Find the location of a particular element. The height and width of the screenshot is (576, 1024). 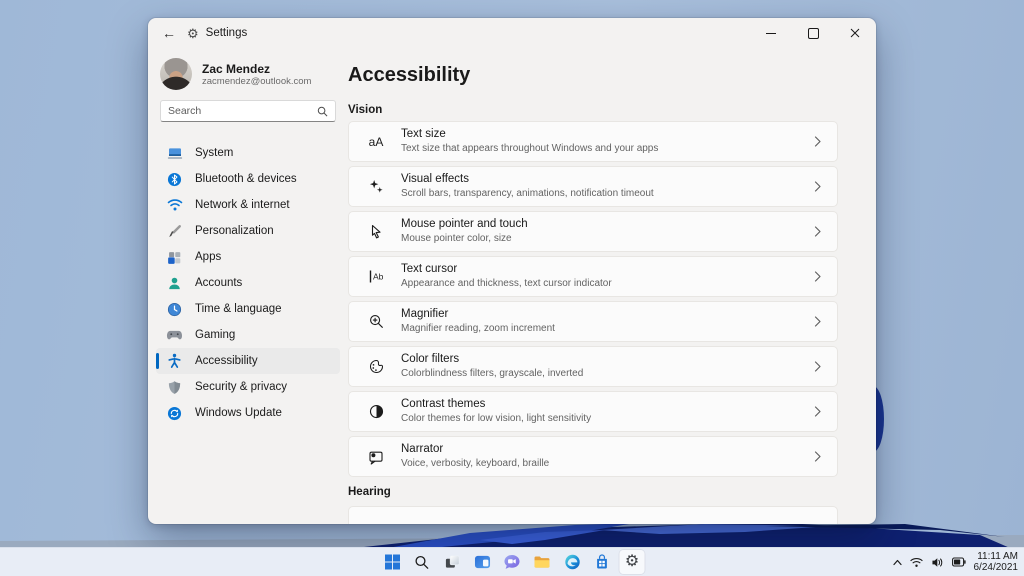

card-title: Color filters is located at coordinates (430, 359).